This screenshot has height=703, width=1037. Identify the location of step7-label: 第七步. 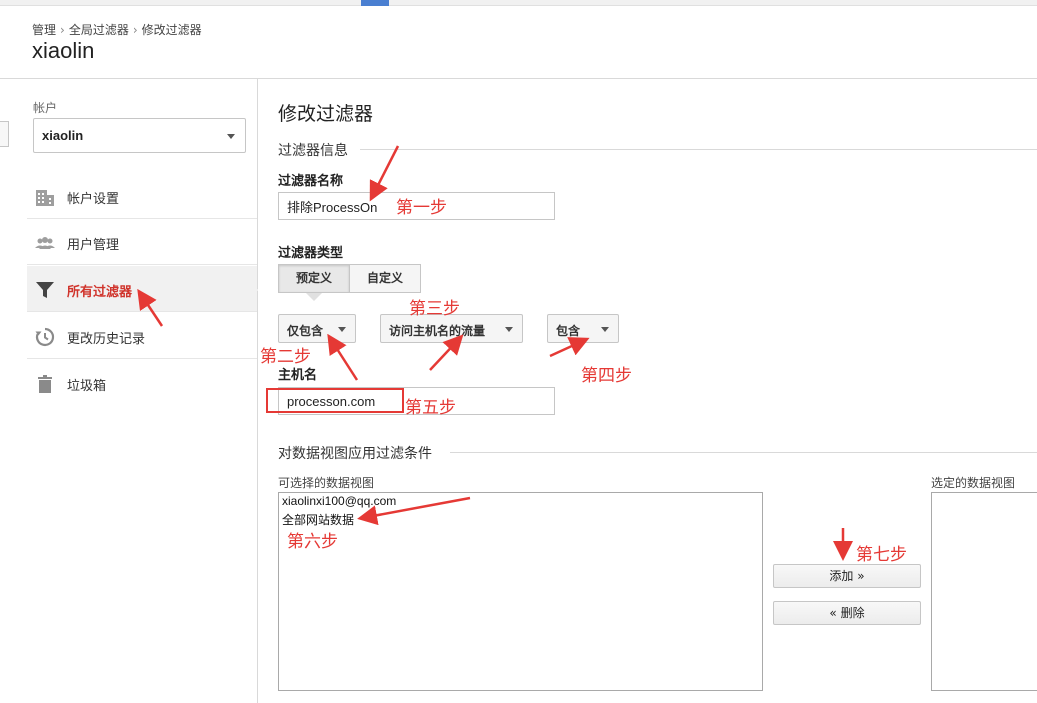
(881, 555).